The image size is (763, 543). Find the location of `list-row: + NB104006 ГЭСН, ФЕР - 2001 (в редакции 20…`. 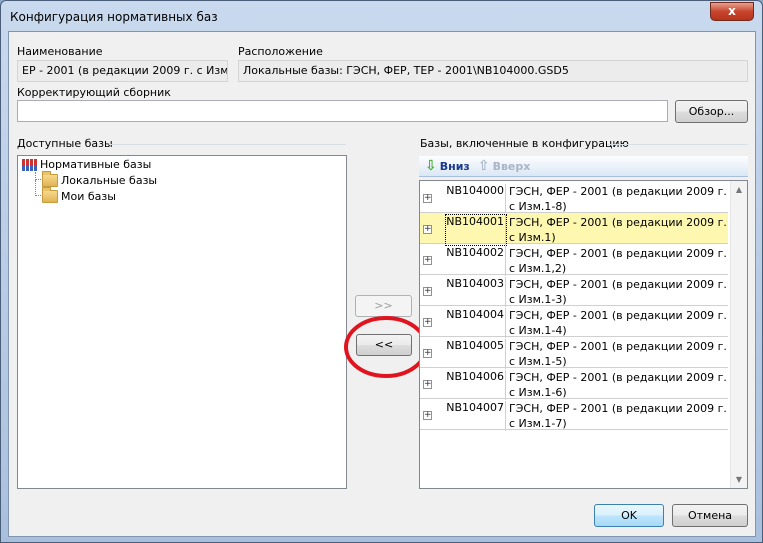

list-row: + NB104006 ГЭСН, ФЕР - 2001 (в редакции 20… is located at coordinates (574, 384).